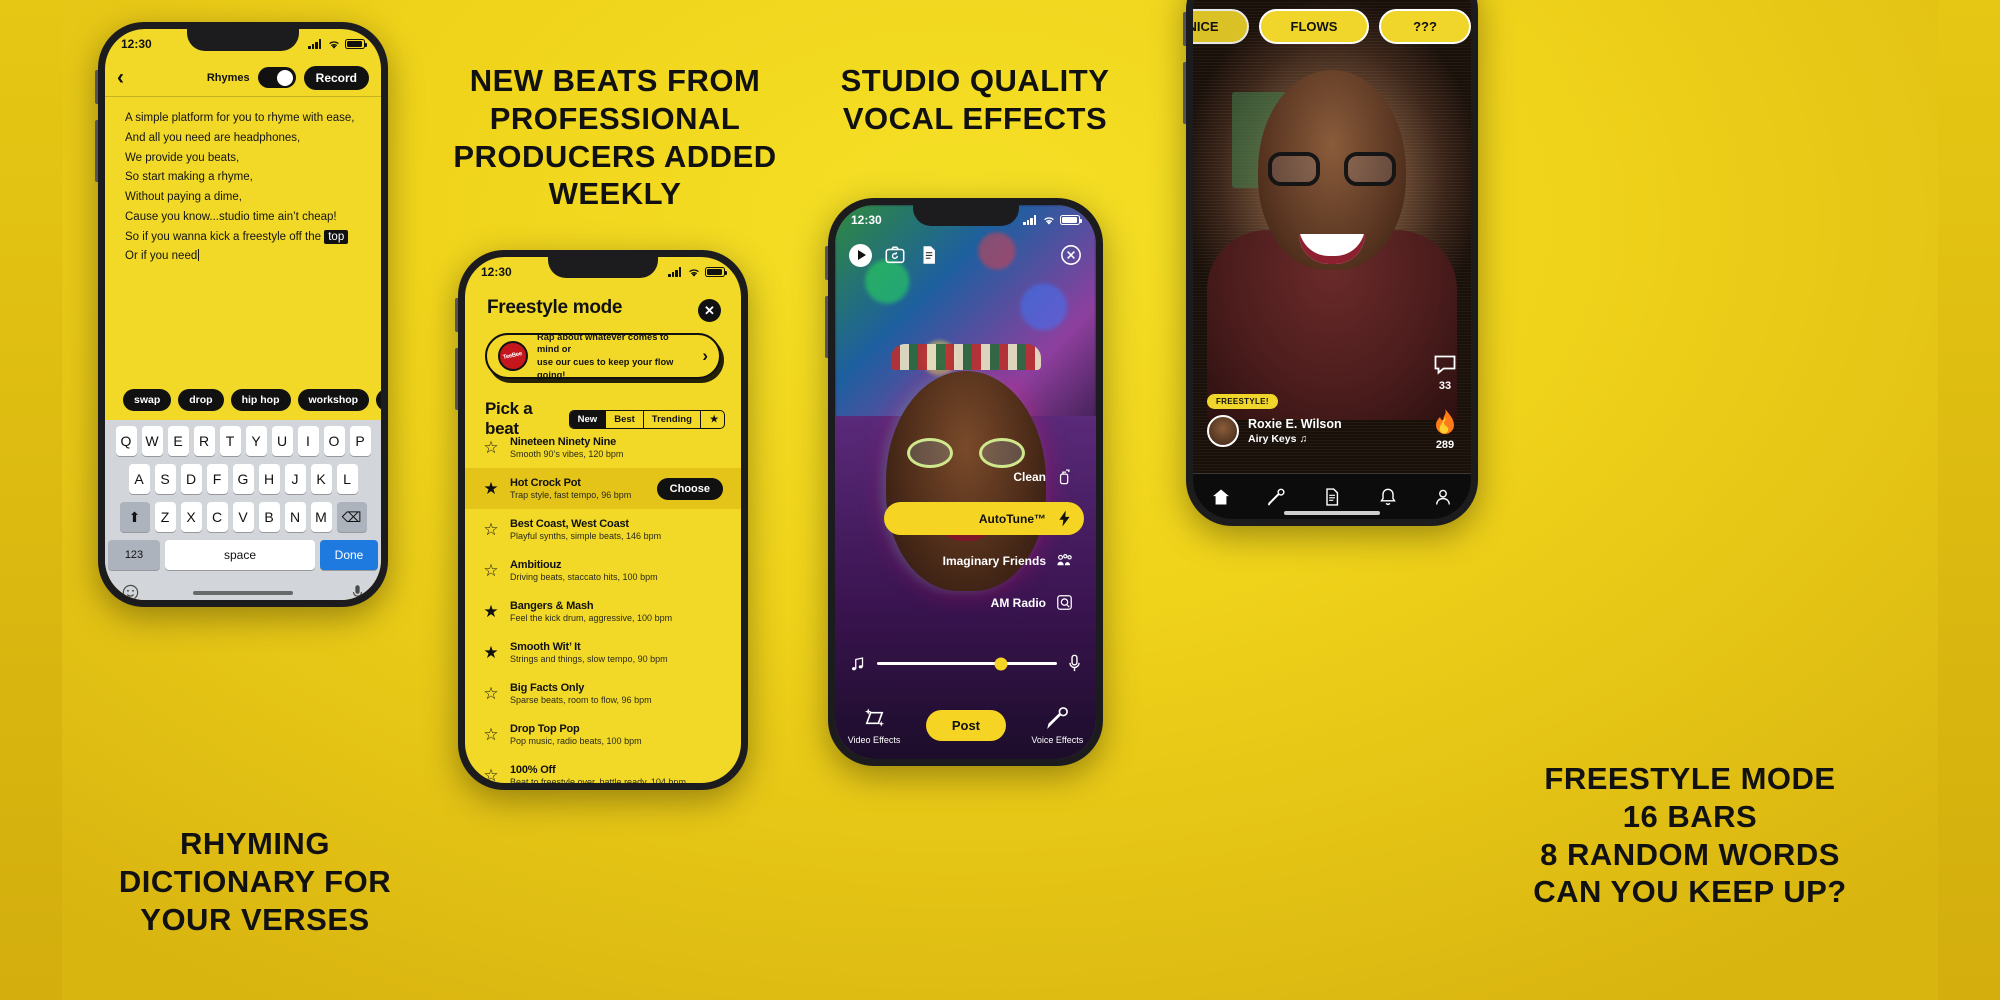 The image size is (2000, 1000). Describe the element at coordinates (243, 517) in the screenshot. I see `key-v: V` at that location.